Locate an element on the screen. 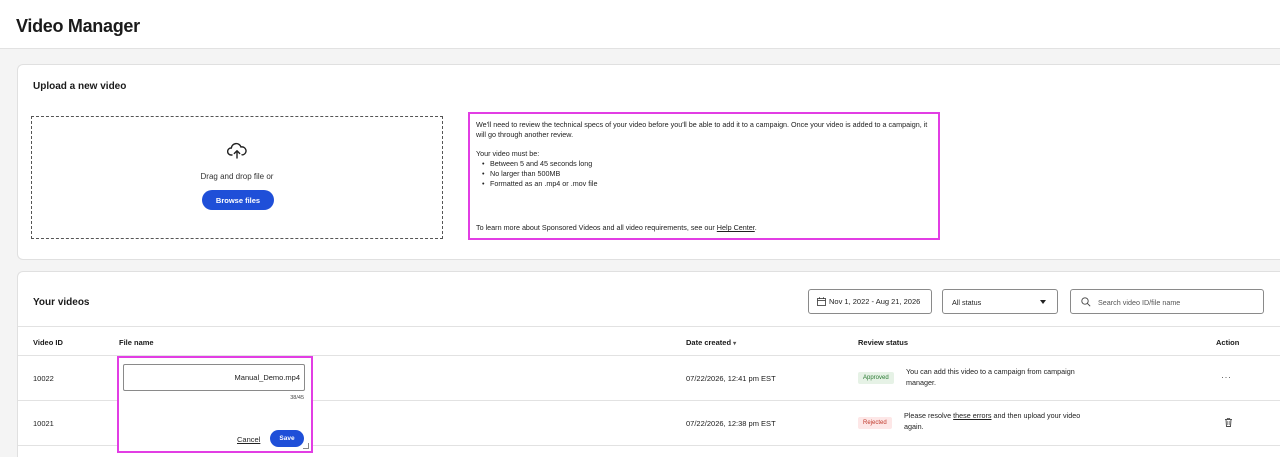  cancel-button: Cancel is located at coordinates (248, 439).